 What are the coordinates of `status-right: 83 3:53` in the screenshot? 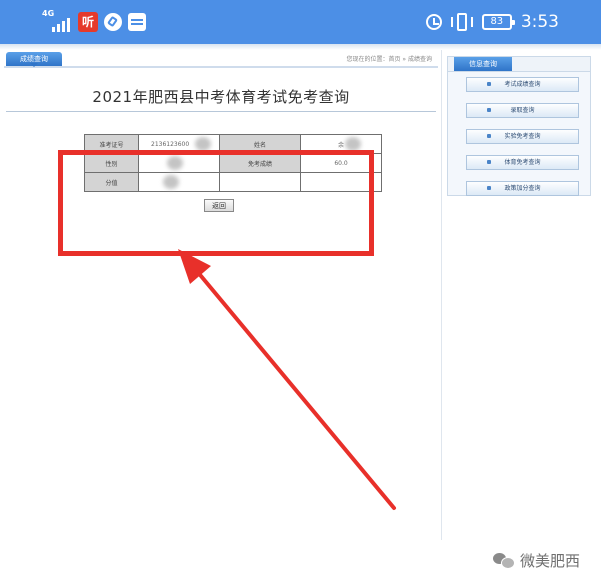 It's located at (492, 22).